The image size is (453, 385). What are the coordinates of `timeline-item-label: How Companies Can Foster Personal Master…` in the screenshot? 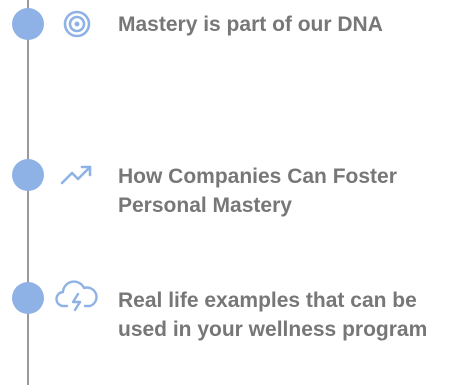 It's located at (257, 191).